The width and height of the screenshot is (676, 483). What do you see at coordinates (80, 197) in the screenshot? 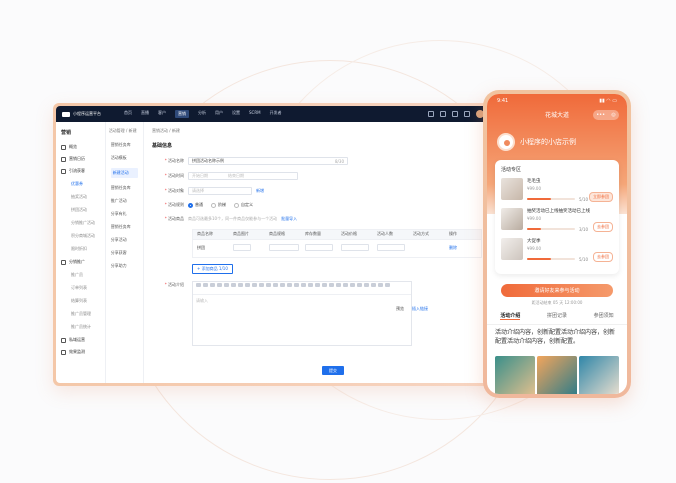
I see `sidebar-item: 抽奖活动` at bounding box center [80, 197].